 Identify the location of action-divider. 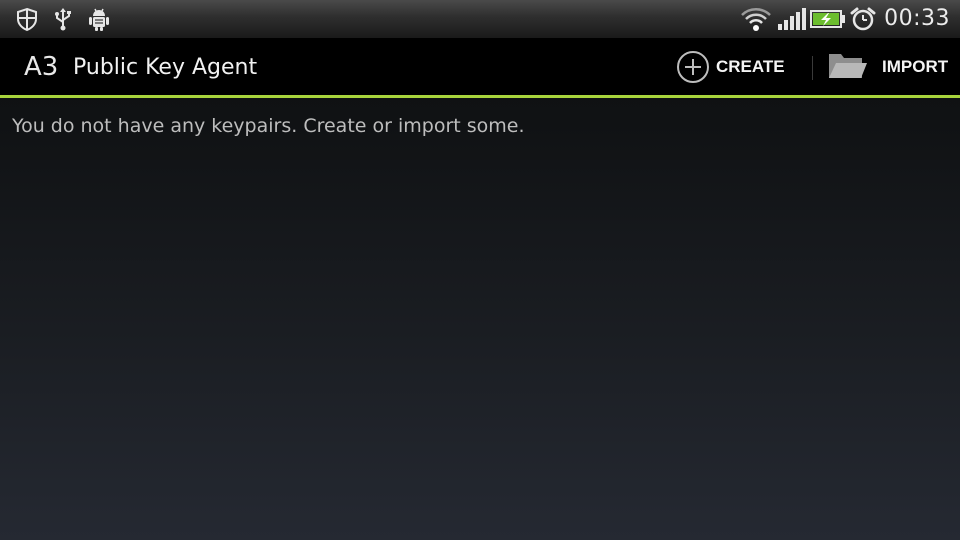
(812, 68).